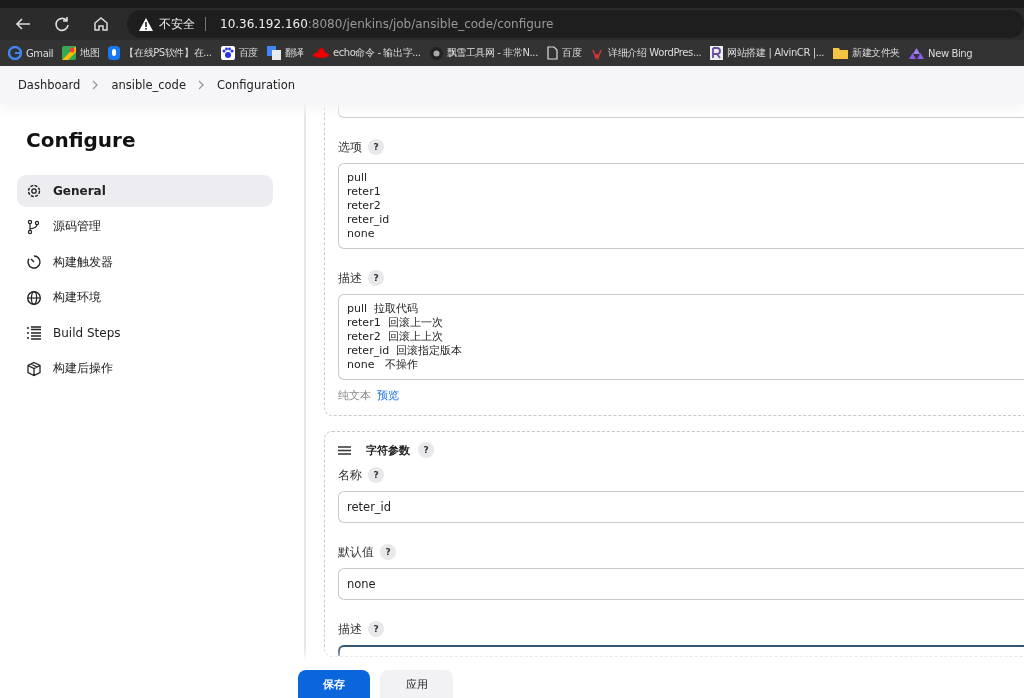  Describe the element at coordinates (177, 24) in the screenshot. I see `security-label: 不安全` at that location.